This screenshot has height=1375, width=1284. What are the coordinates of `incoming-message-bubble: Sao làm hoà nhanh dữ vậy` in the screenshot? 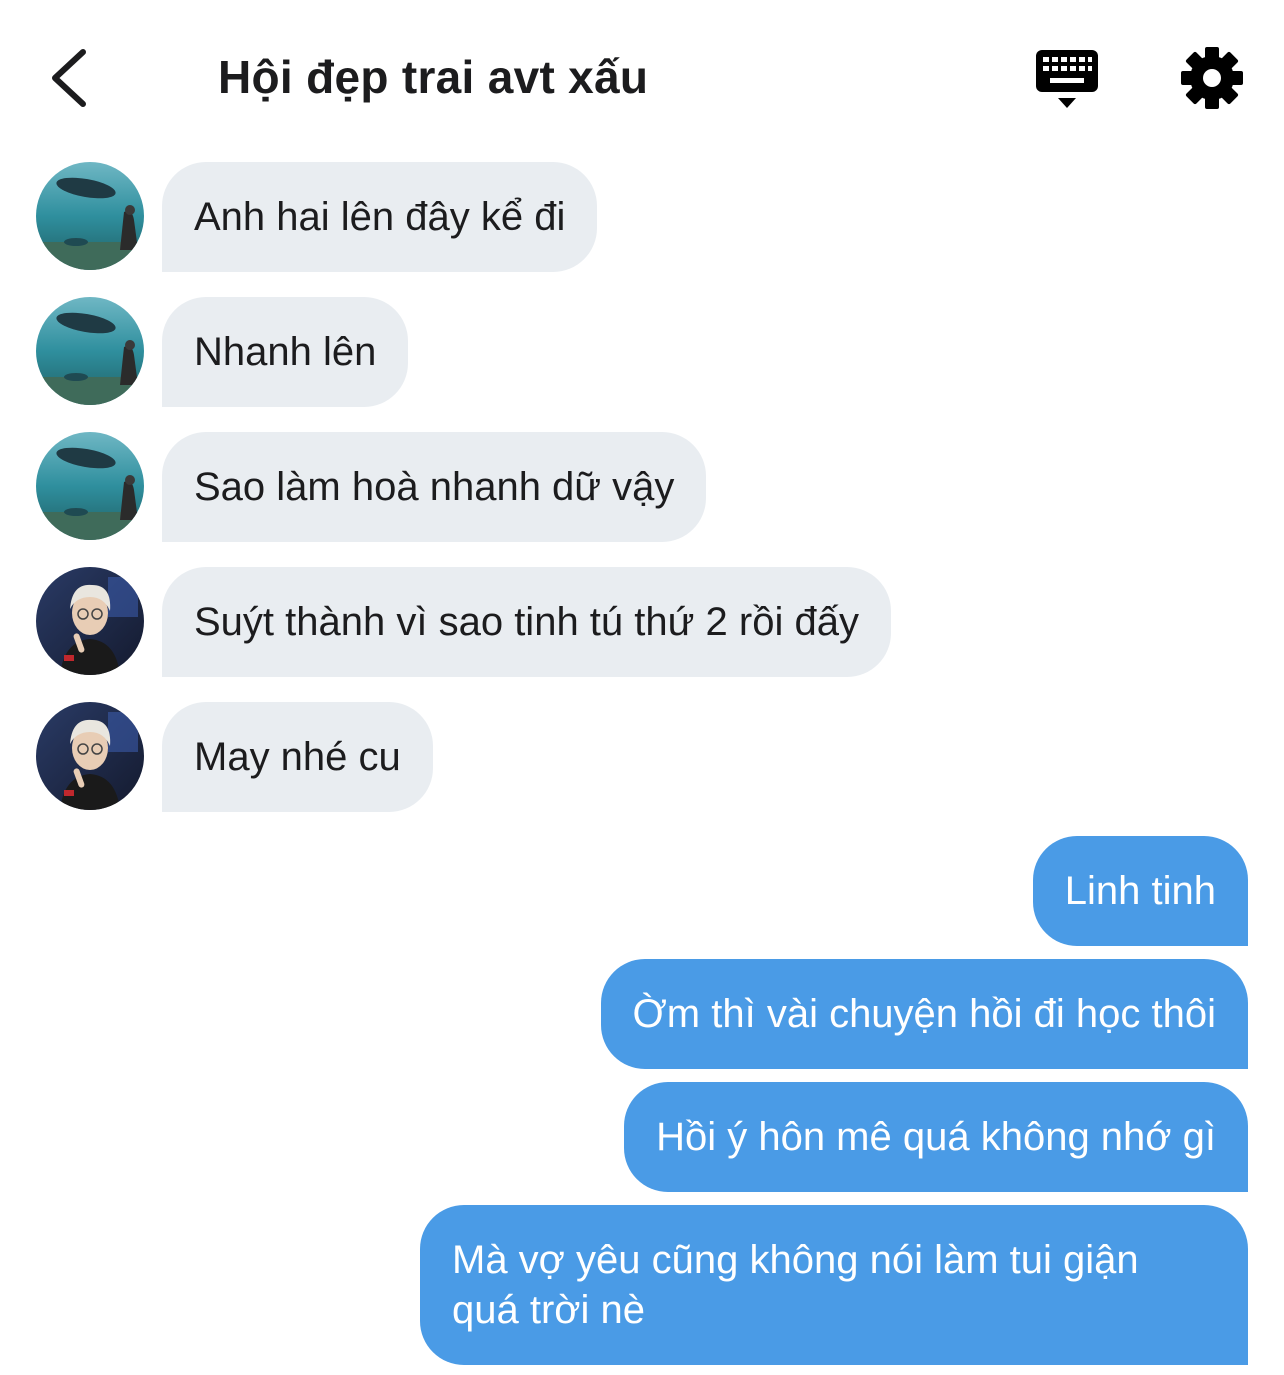 It's located at (434, 487).